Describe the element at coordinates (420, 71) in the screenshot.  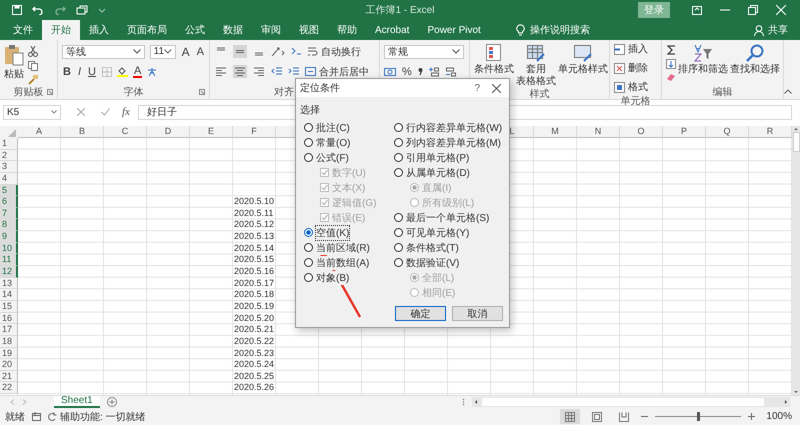
I see `comma-style-icon` at that location.